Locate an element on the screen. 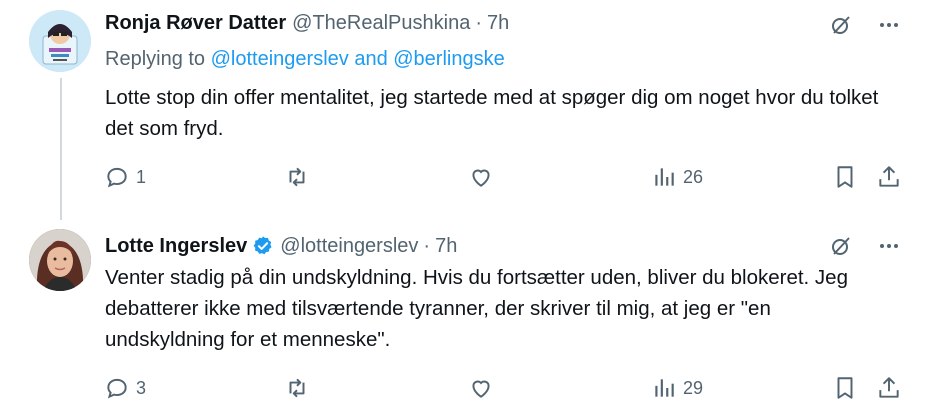 This screenshot has width=928, height=413. replying-to-mentions: @lotteingerslev and @berlingske is located at coordinates (358, 59).